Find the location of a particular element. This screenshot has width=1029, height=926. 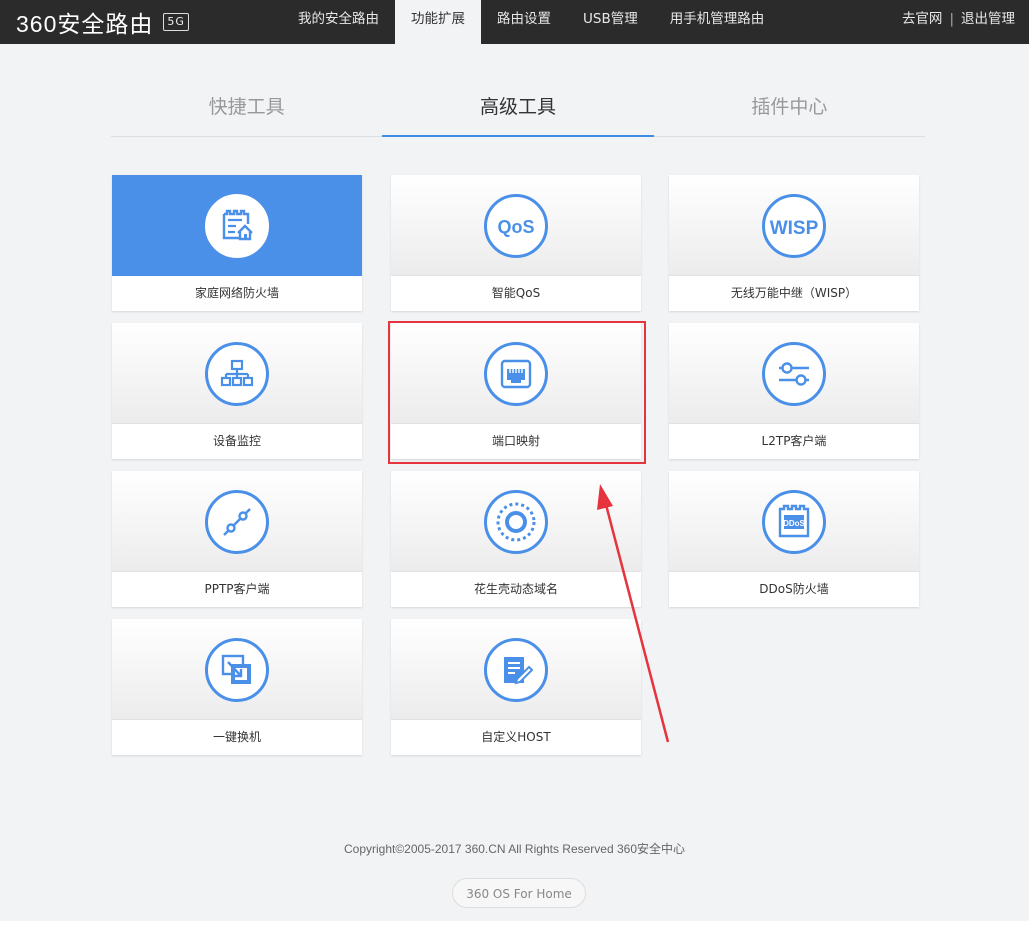

card-custom-host: 自定义HOST is located at coordinates (516, 687).